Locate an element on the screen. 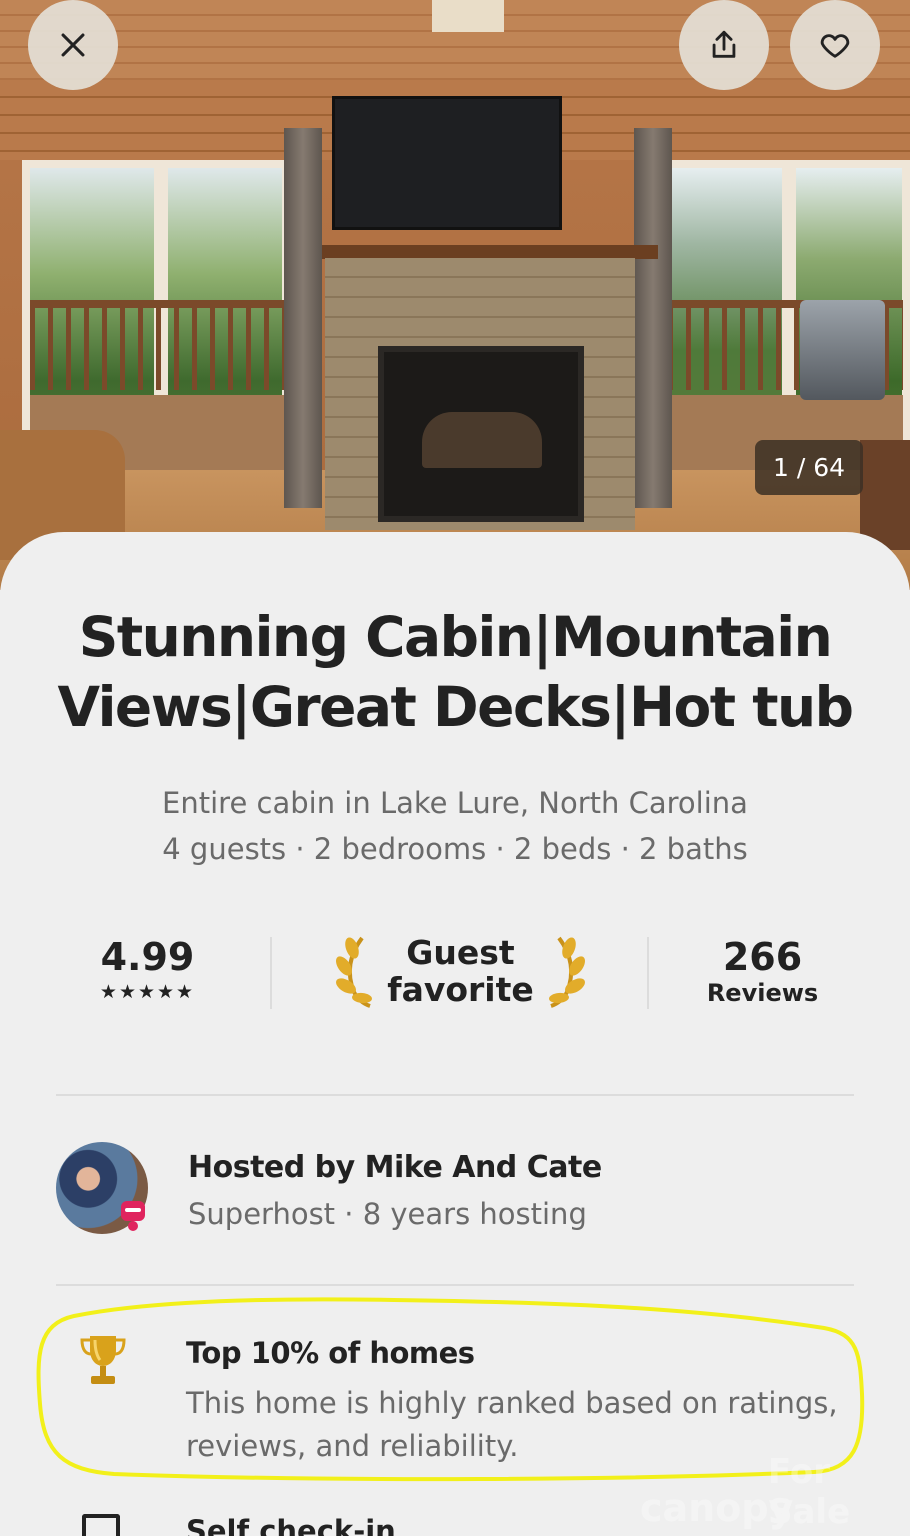  reviews-stat: 266 Reviews is located at coordinates (762, 971).